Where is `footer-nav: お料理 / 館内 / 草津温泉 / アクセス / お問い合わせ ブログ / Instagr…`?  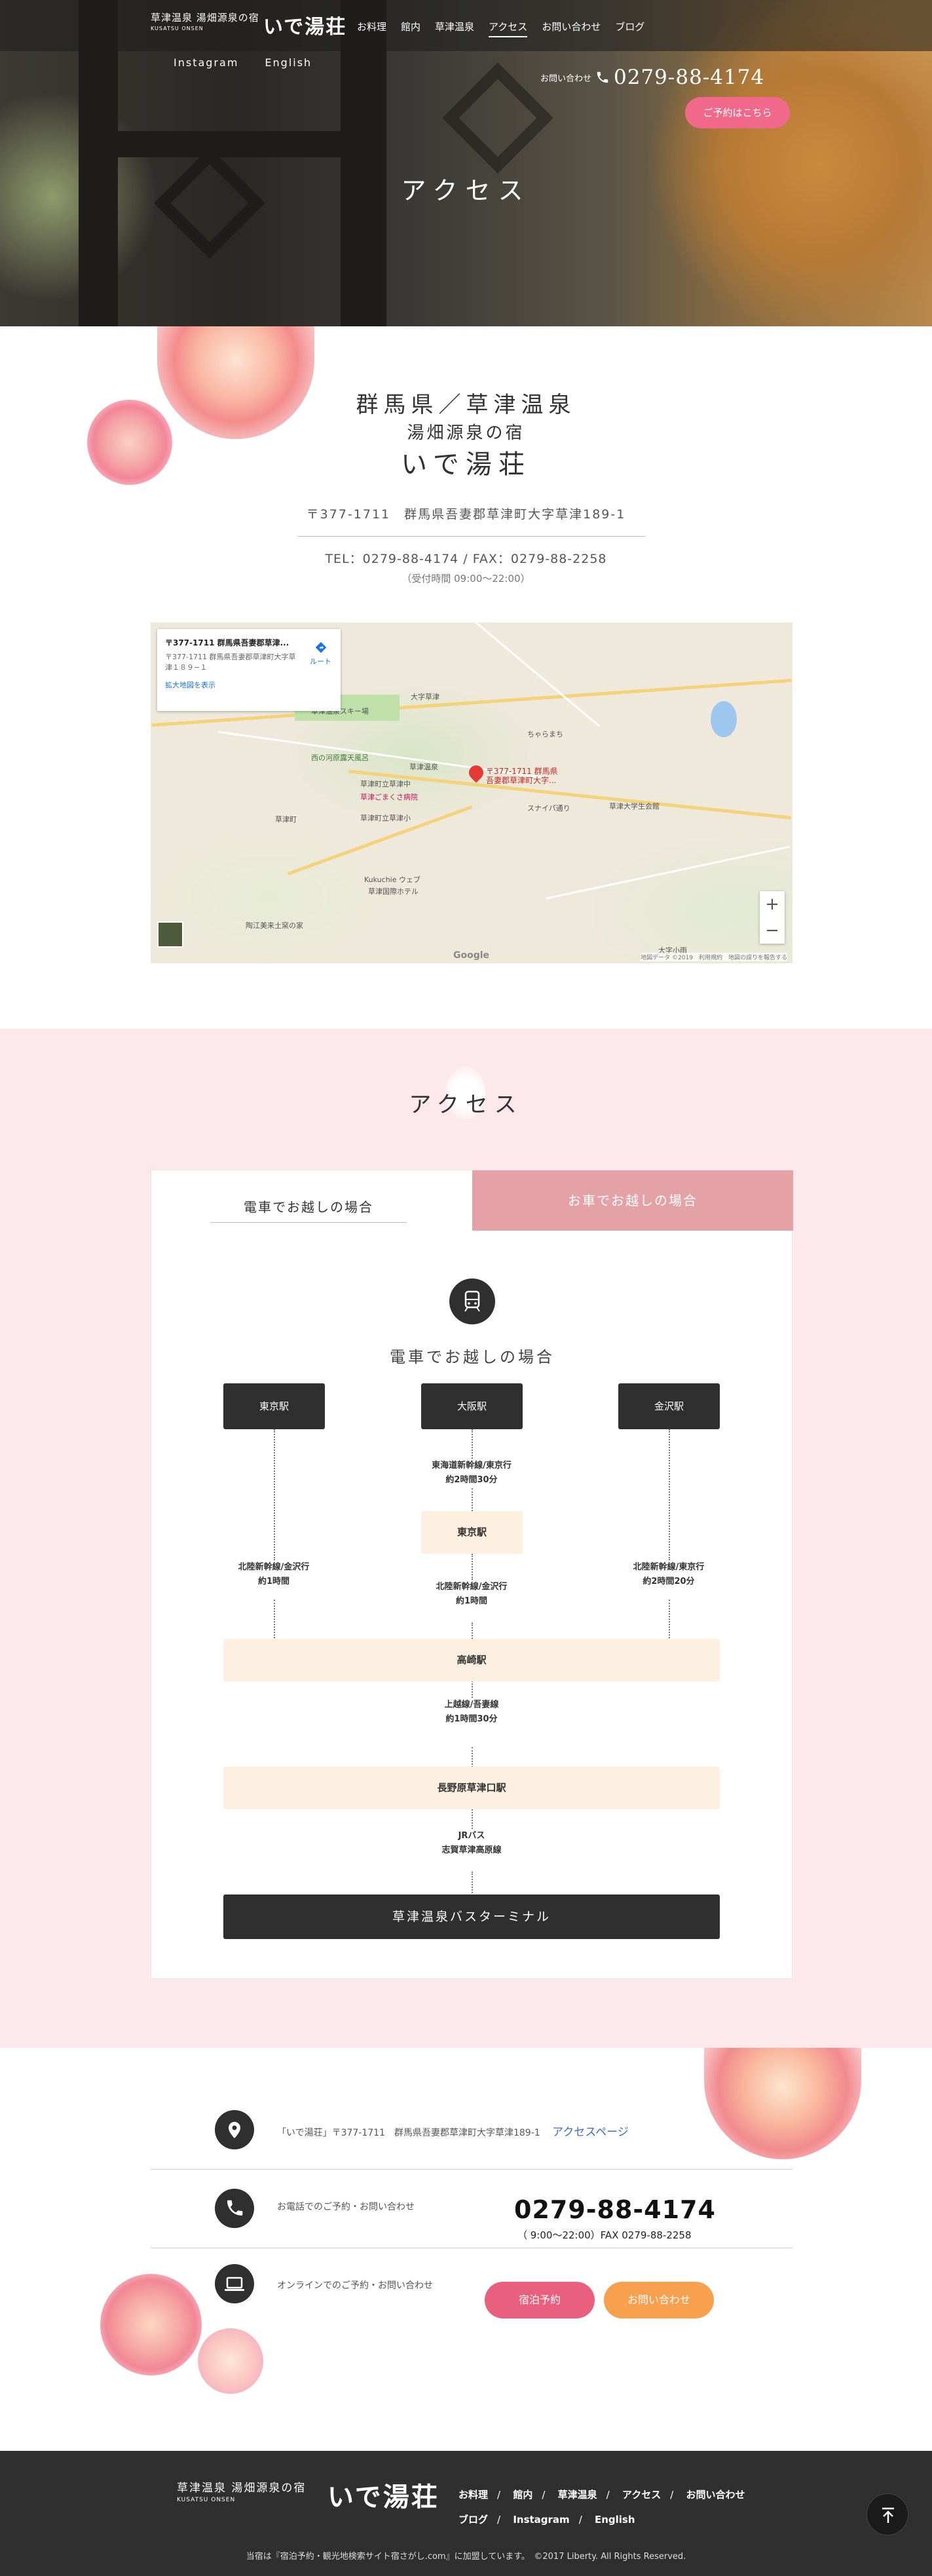 footer-nav: お料理 / 館内 / 草津温泉 / アクセス / お問い合わせ ブログ / Instagr… is located at coordinates (601, 2507).